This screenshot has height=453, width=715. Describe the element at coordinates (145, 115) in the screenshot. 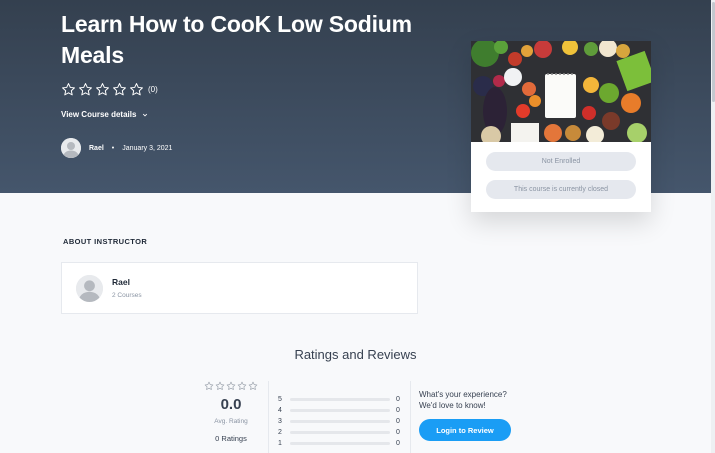

I see `chevron-down-icon` at that location.